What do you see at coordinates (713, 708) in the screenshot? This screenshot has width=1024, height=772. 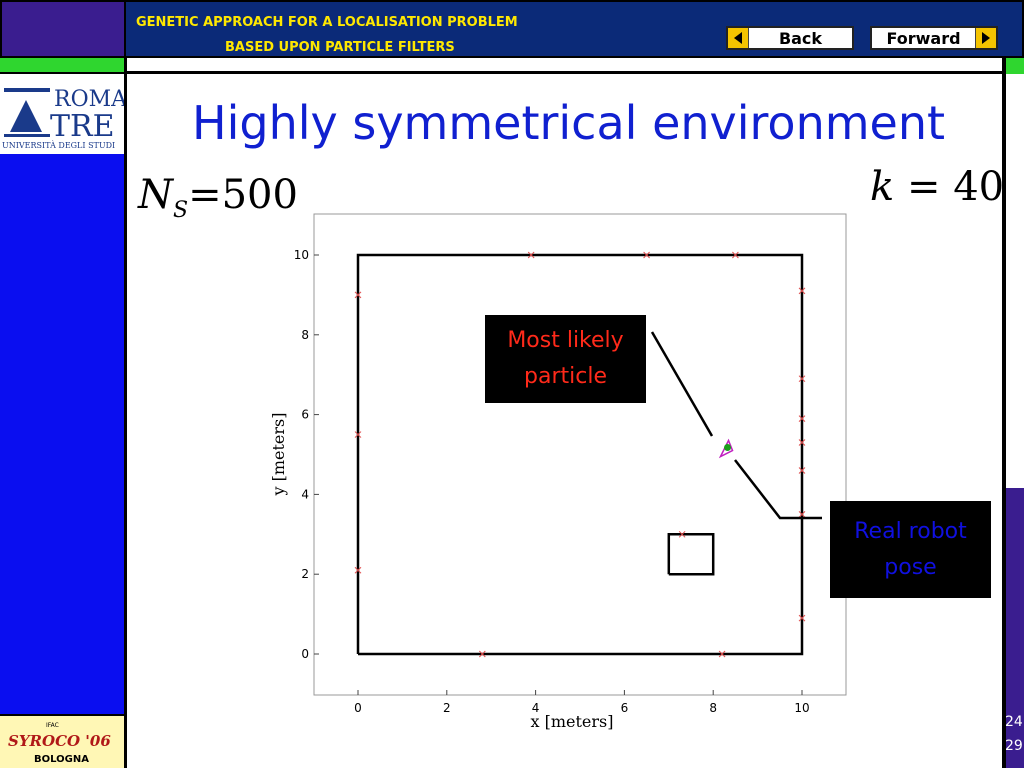 I see `x-tick-label: 8` at bounding box center [713, 708].